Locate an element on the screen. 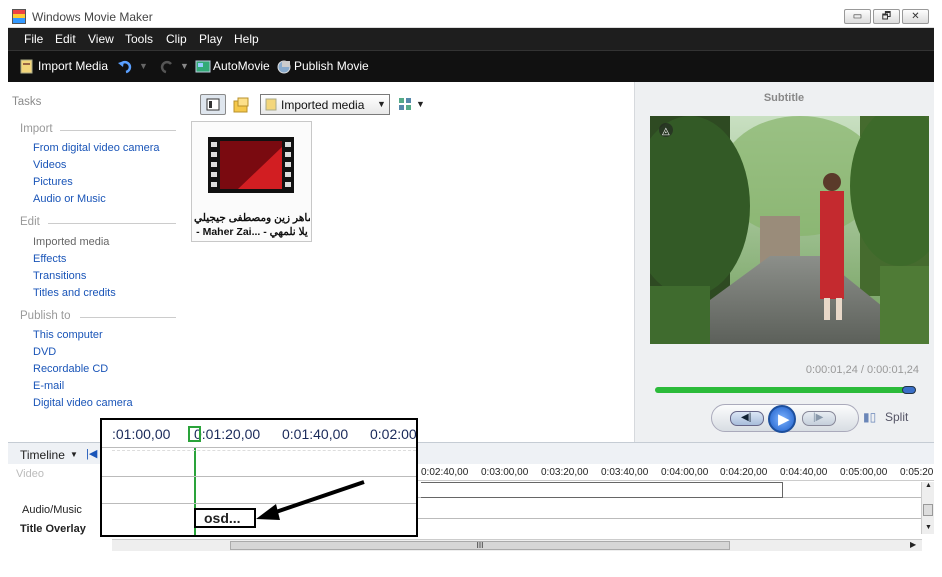 This screenshot has height=577, width=942. redo-icon is located at coordinates (166, 66).